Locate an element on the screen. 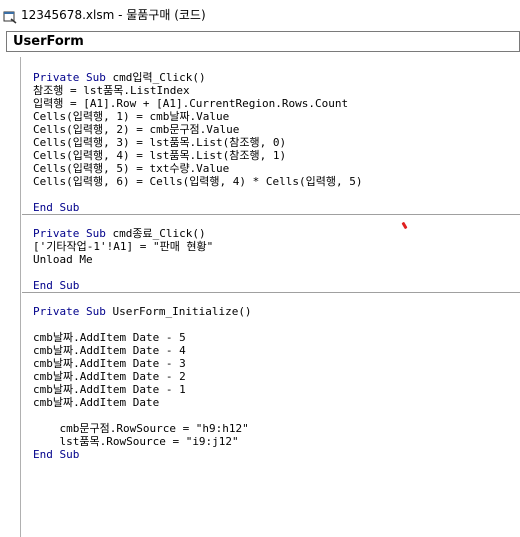 This screenshot has height=537, width=520. object-selector-value: UserForm is located at coordinates (48, 41).